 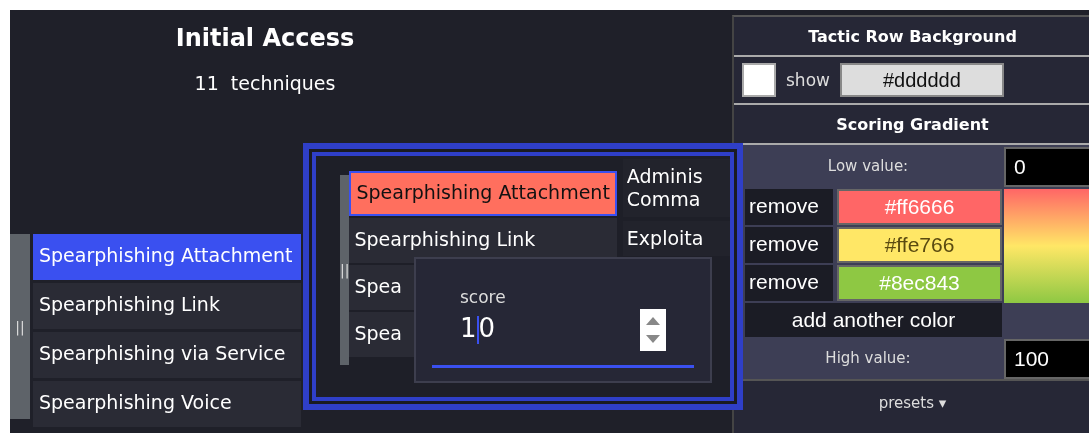 What do you see at coordinates (563, 320) in the screenshot?
I see `score-field: score 10` at bounding box center [563, 320].